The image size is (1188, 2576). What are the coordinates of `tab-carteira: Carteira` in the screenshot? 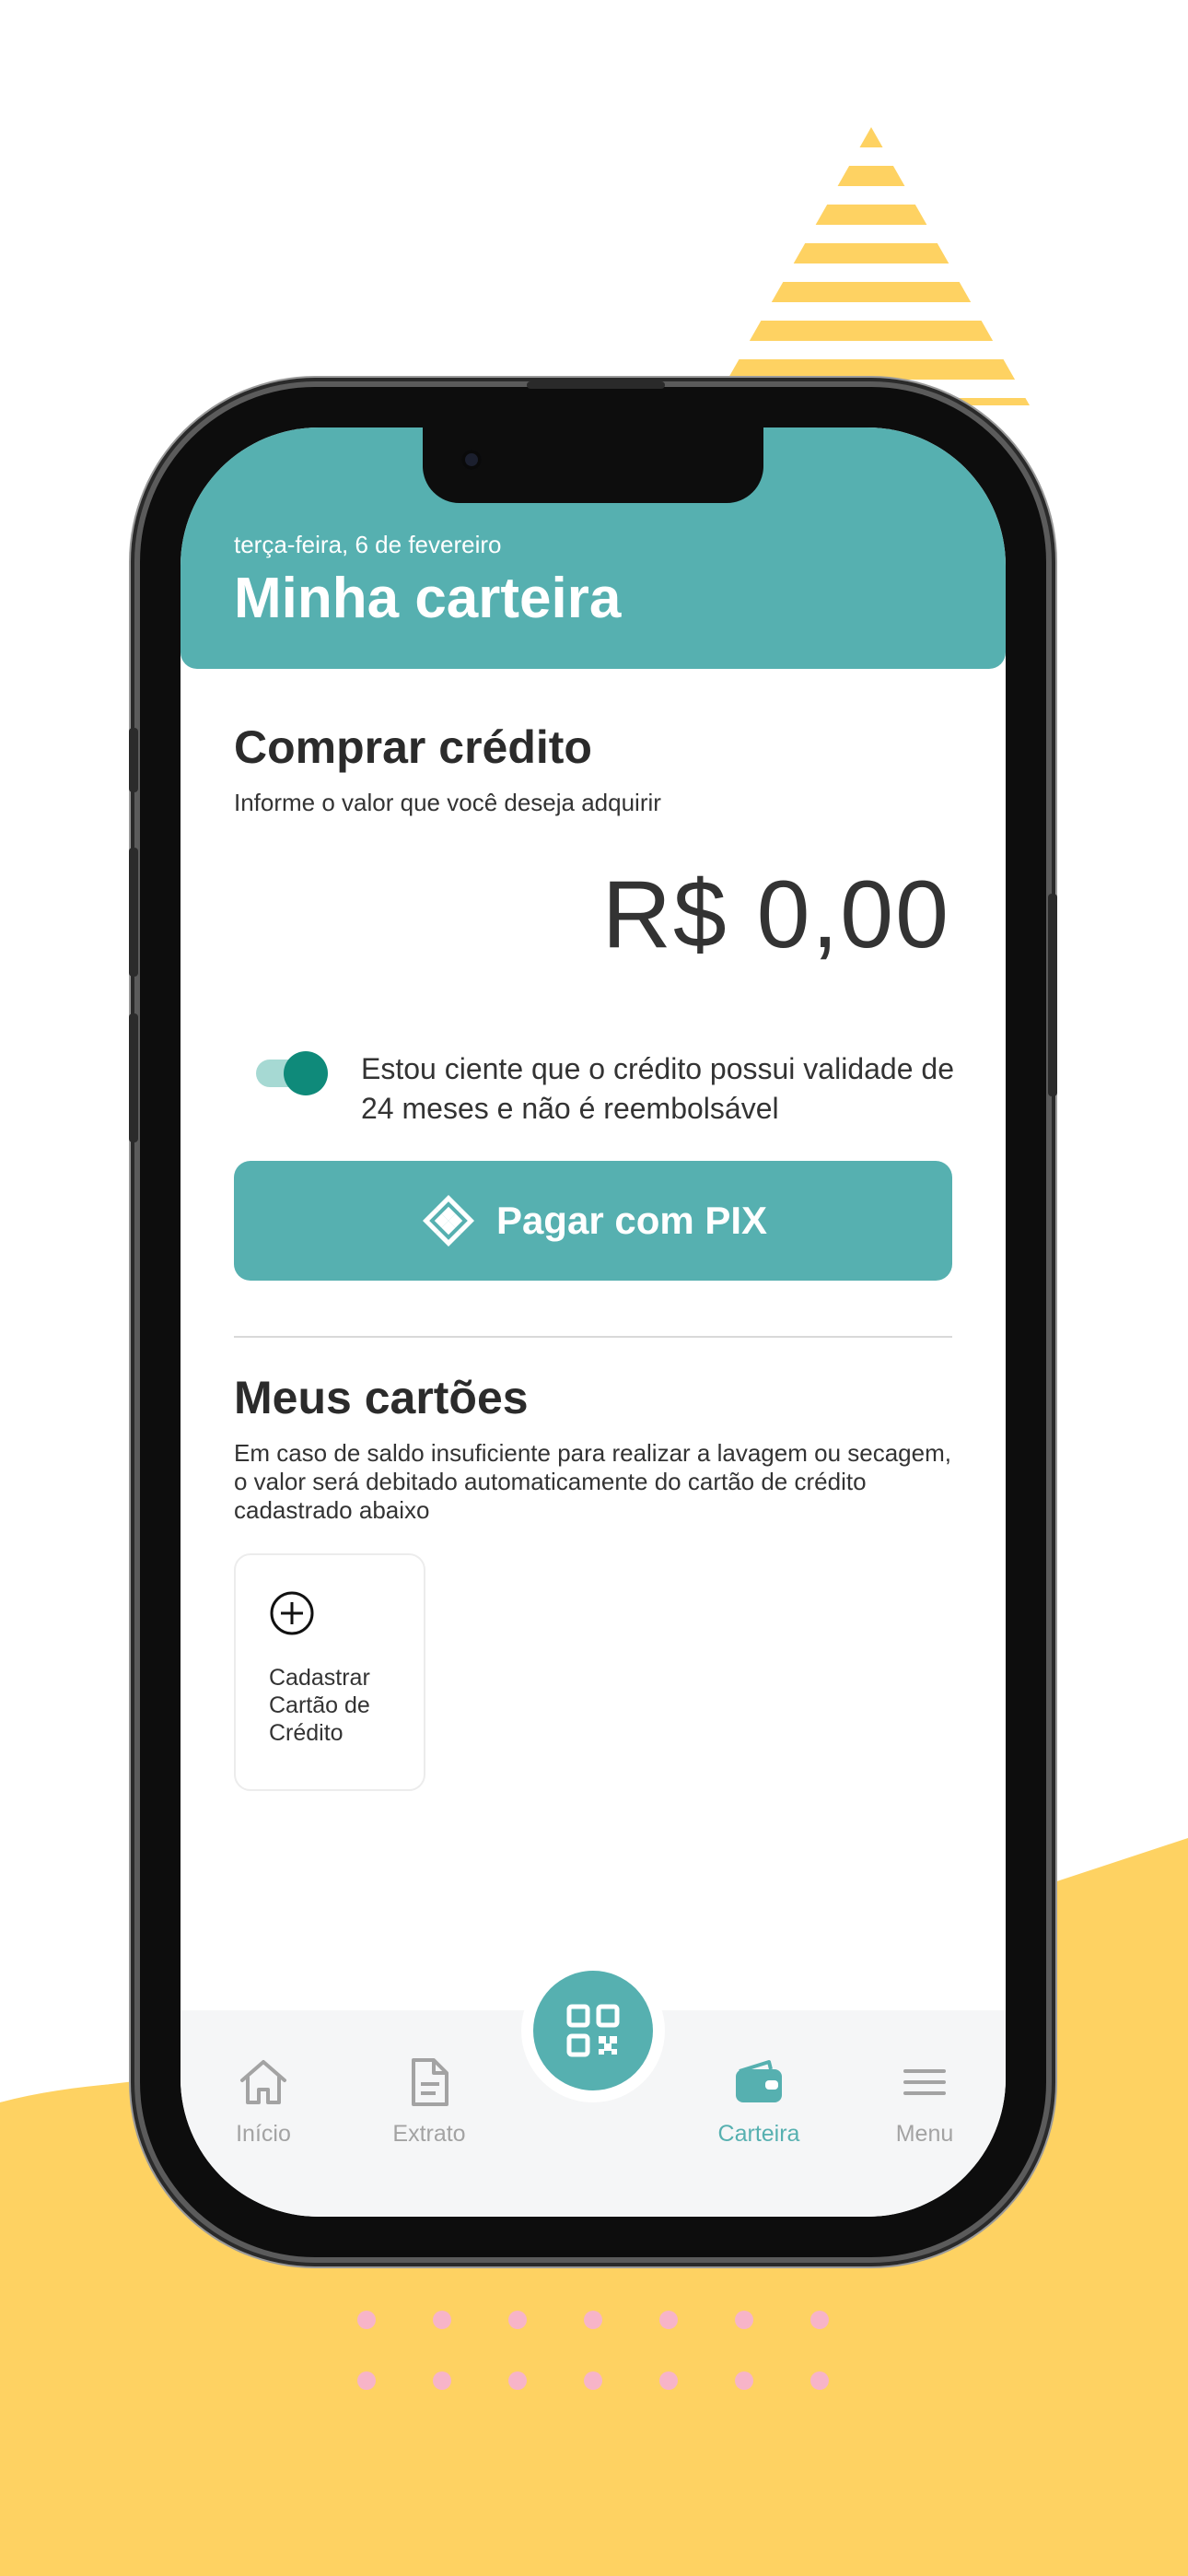 It's located at (759, 2102).